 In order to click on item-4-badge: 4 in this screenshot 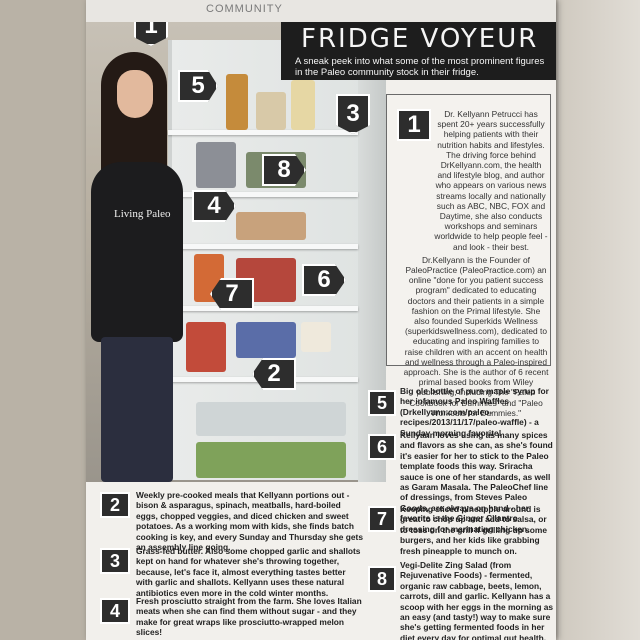, I will do `click(115, 611)`.